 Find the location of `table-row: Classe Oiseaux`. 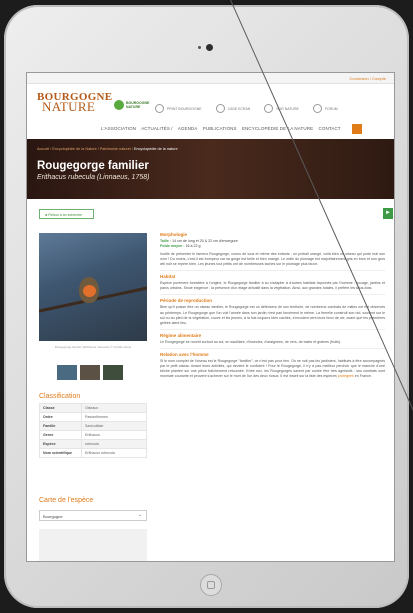

table-row: Classe Oiseaux is located at coordinates (93, 408).